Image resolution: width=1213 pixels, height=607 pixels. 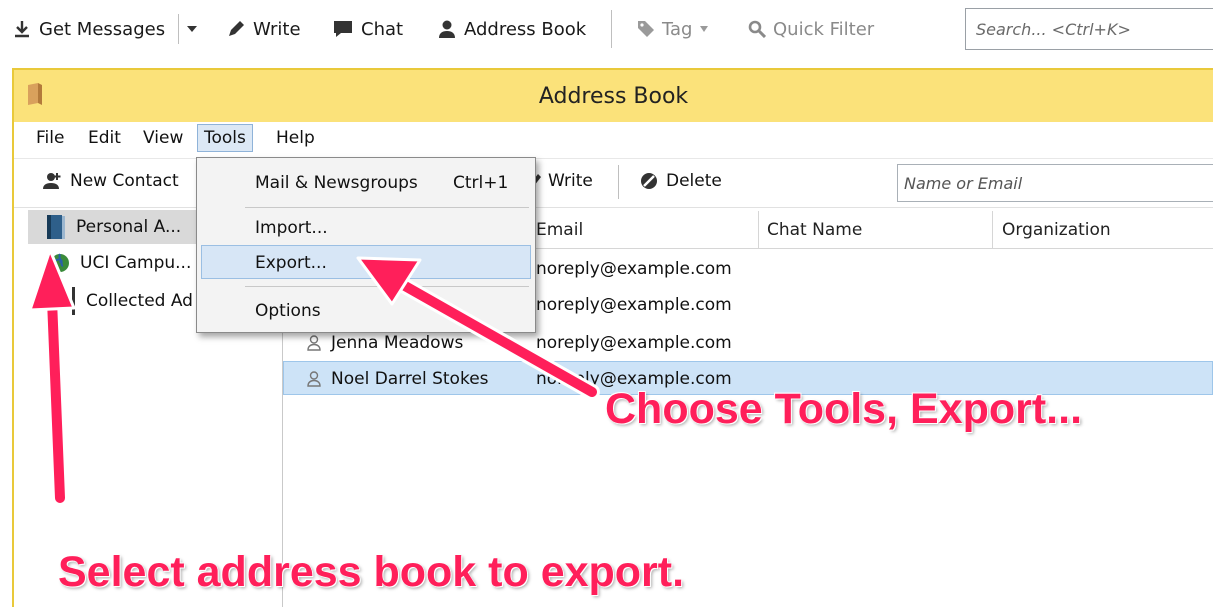 I want to click on arrow-to-address-book, so click(x=52, y=377).